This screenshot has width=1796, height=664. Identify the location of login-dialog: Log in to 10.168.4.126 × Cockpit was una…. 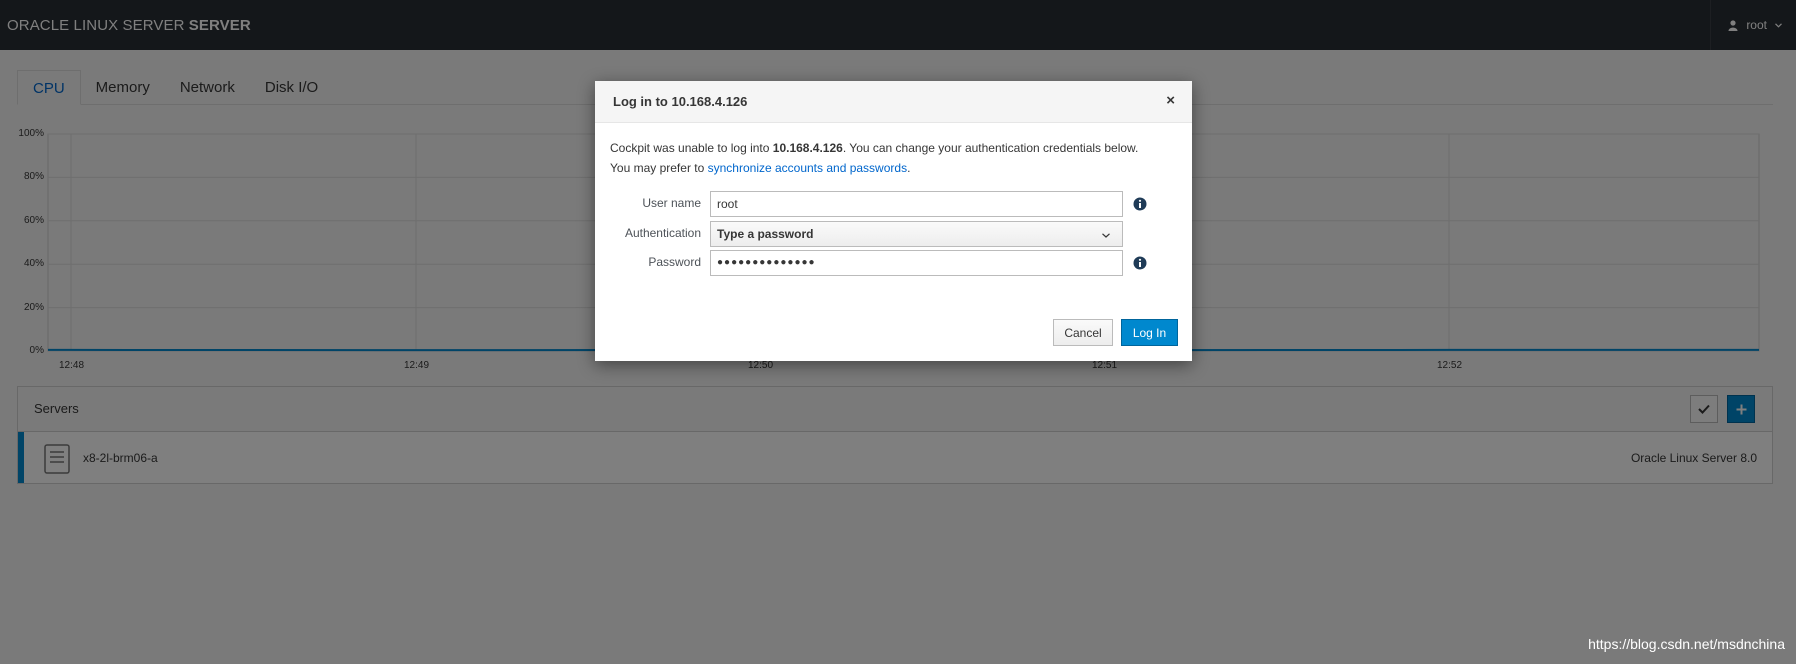
(893, 221).